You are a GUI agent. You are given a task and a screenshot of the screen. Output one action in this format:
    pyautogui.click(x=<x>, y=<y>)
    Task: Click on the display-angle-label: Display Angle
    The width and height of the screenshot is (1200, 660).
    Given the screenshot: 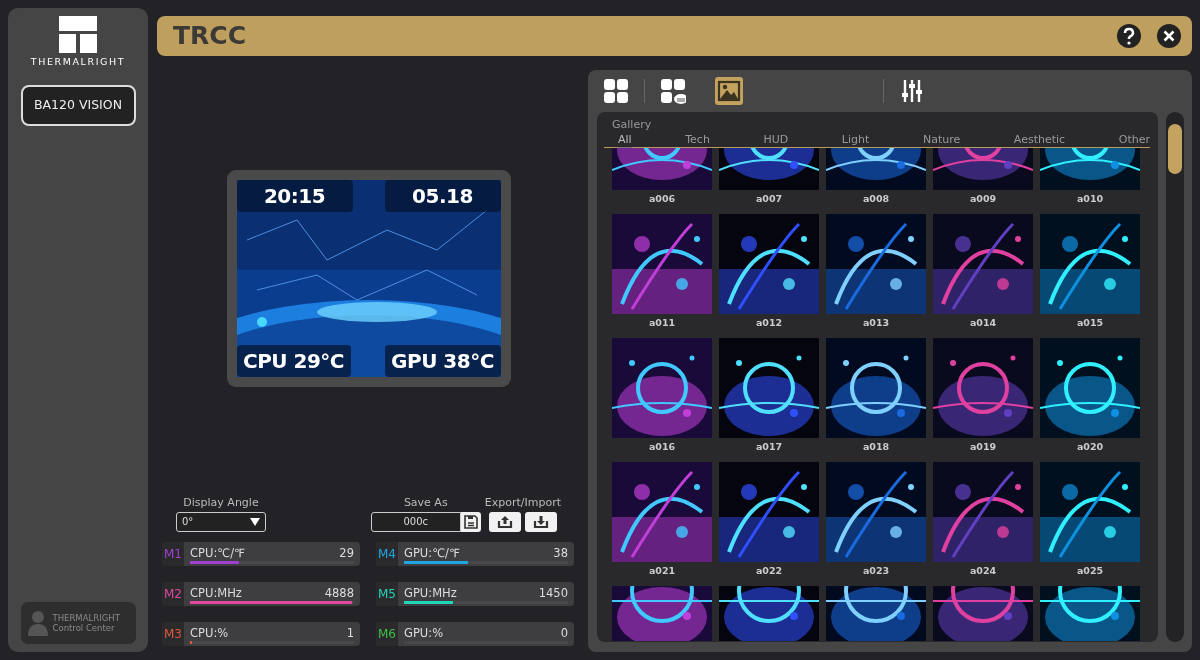 What is the action you would take?
    pyautogui.click(x=221, y=503)
    